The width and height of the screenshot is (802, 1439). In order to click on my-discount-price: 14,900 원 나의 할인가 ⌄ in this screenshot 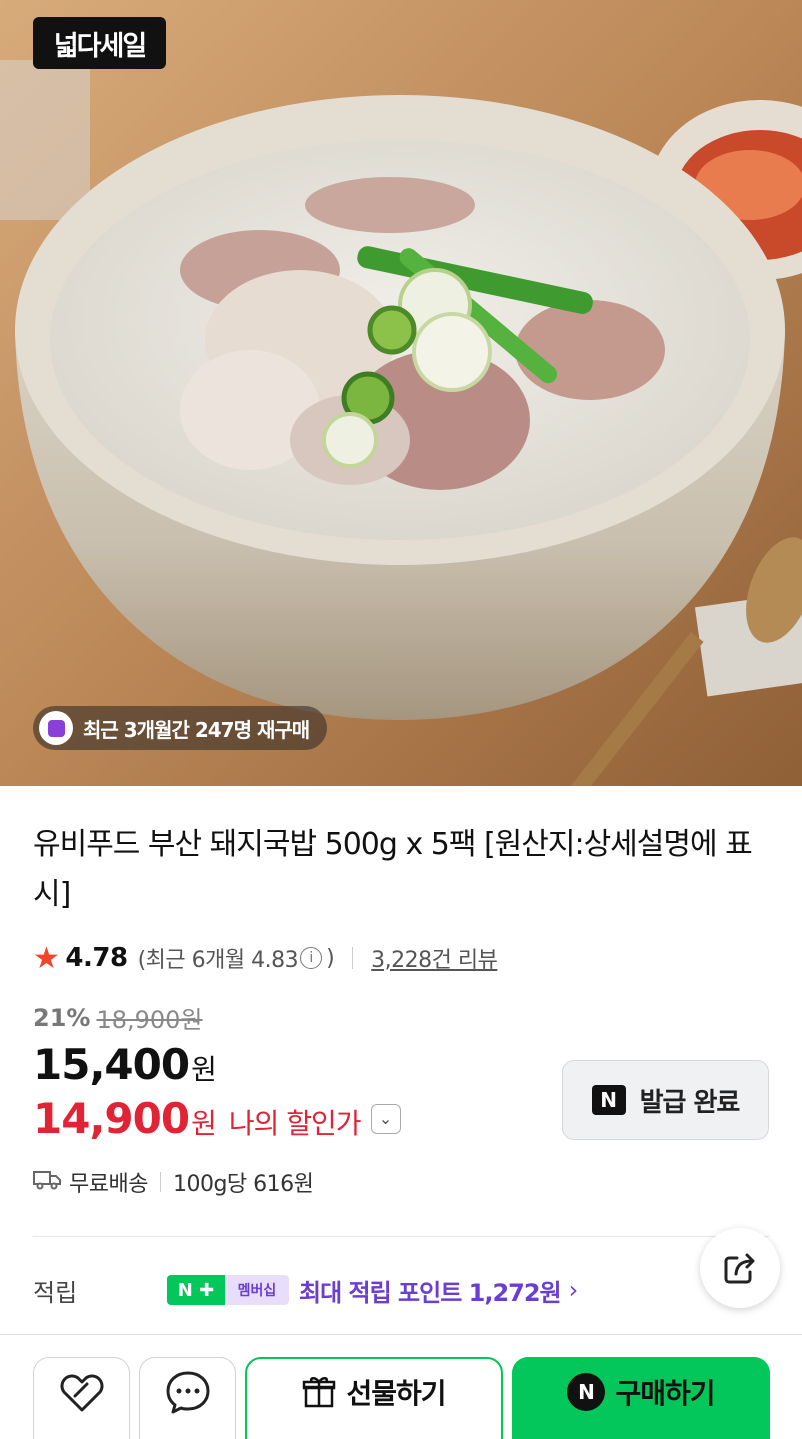, I will do `click(217, 1118)`.